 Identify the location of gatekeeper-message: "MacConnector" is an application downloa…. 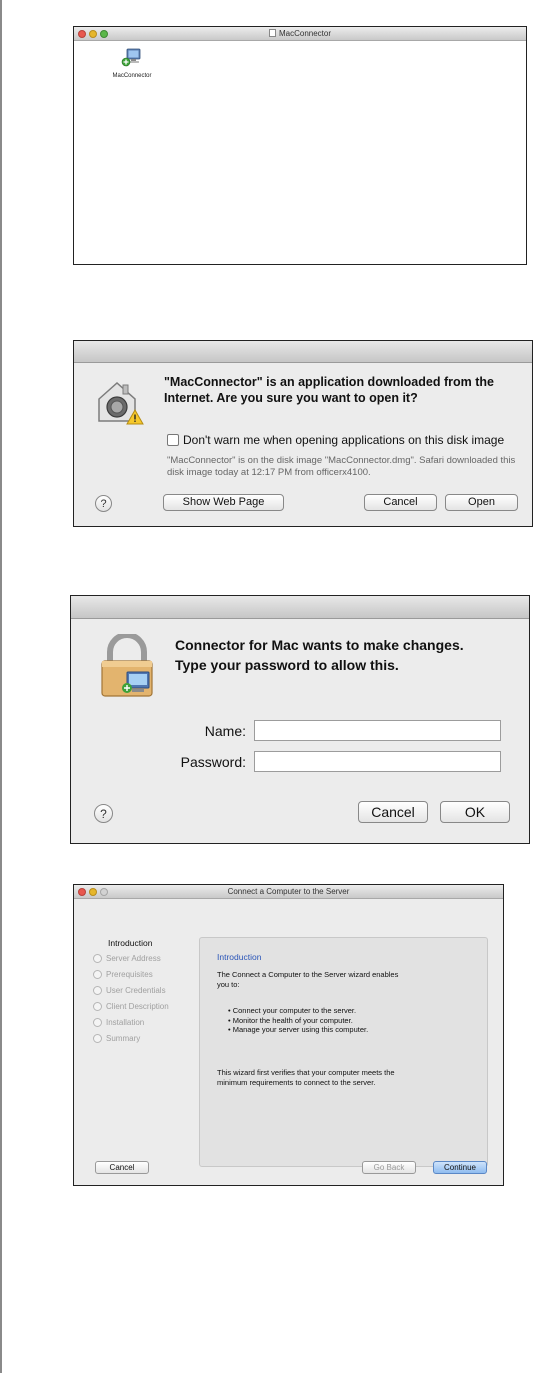
(329, 390).